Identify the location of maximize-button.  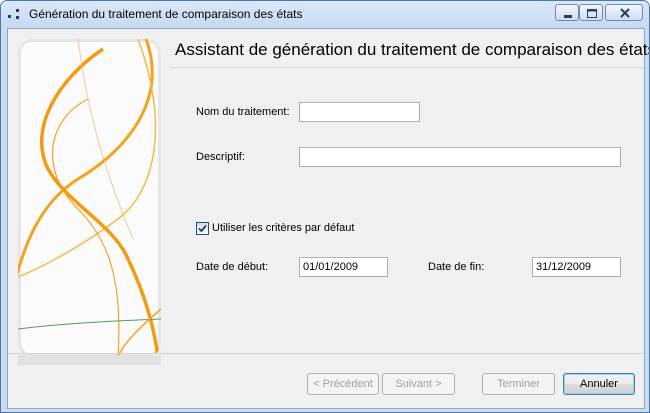
(591, 12).